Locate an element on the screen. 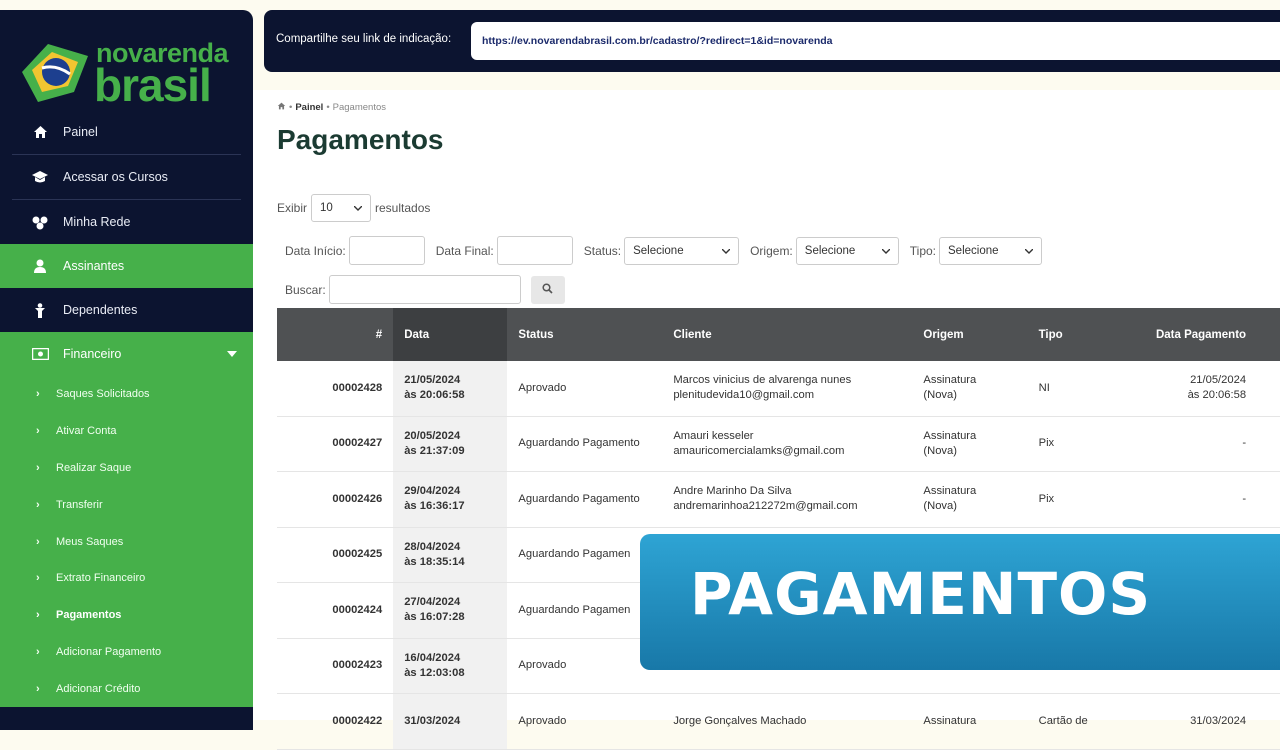  column-header-extra is located at coordinates (1268, 334).